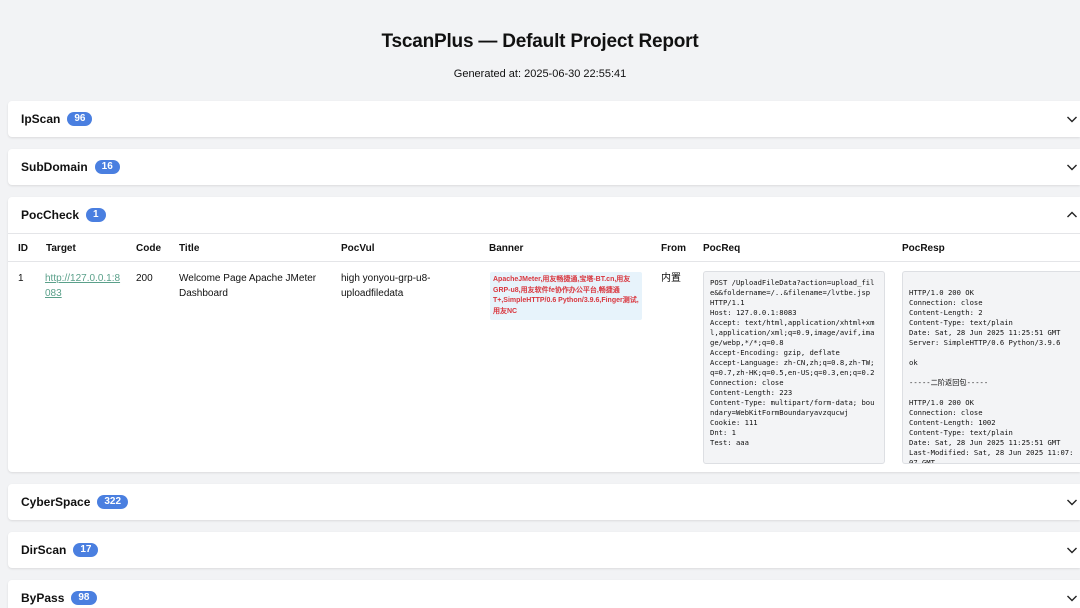 The image size is (1080, 608). What do you see at coordinates (41, 119) in the screenshot?
I see `section-title: IpScan` at bounding box center [41, 119].